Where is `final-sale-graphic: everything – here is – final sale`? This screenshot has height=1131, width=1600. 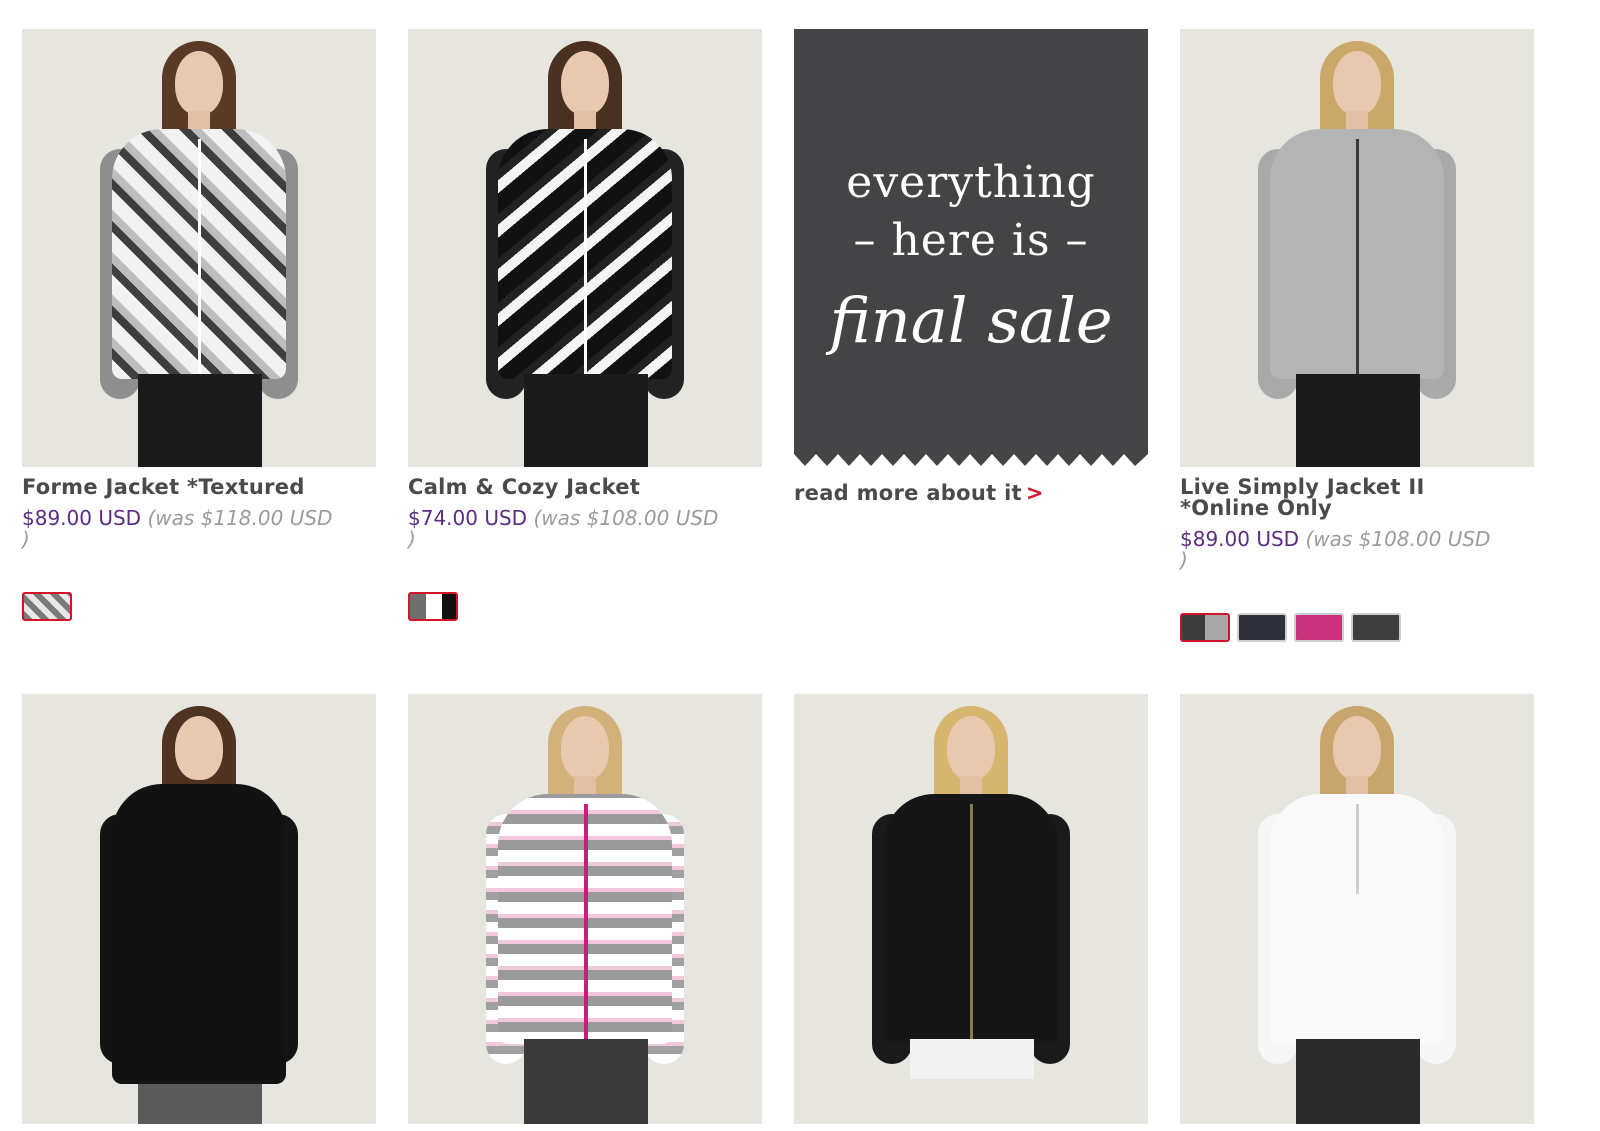 final-sale-graphic: everything – here is – final sale is located at coordinates (971, 248).